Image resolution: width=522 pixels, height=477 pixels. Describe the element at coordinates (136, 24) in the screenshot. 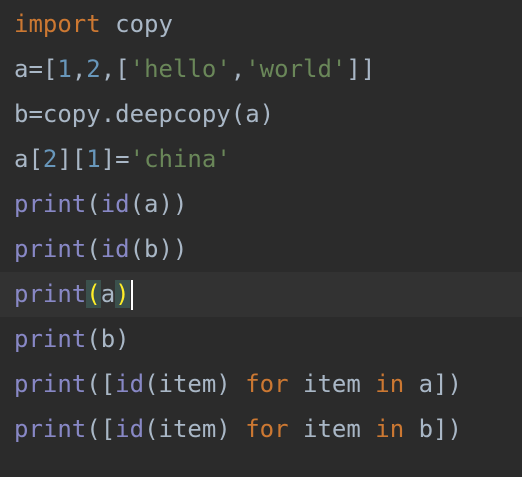

I see `identifier-token: copy` at that location.